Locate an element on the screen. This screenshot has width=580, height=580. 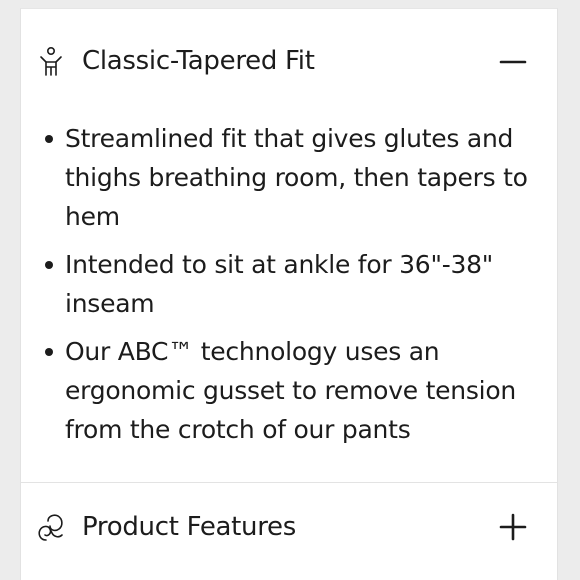
fit-section-header: Classic-Tapered Fit is located at coordinates (290, 61).